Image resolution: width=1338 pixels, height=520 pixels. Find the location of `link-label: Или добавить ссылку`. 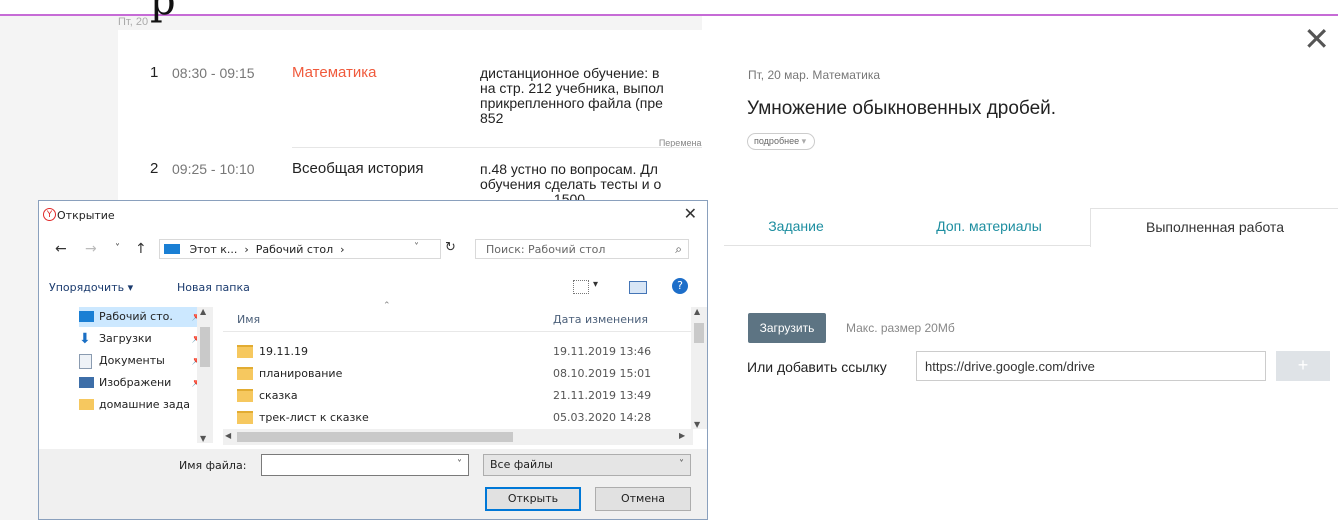

link-label: Или добавить ссылку is located at coordinates (817, 367).